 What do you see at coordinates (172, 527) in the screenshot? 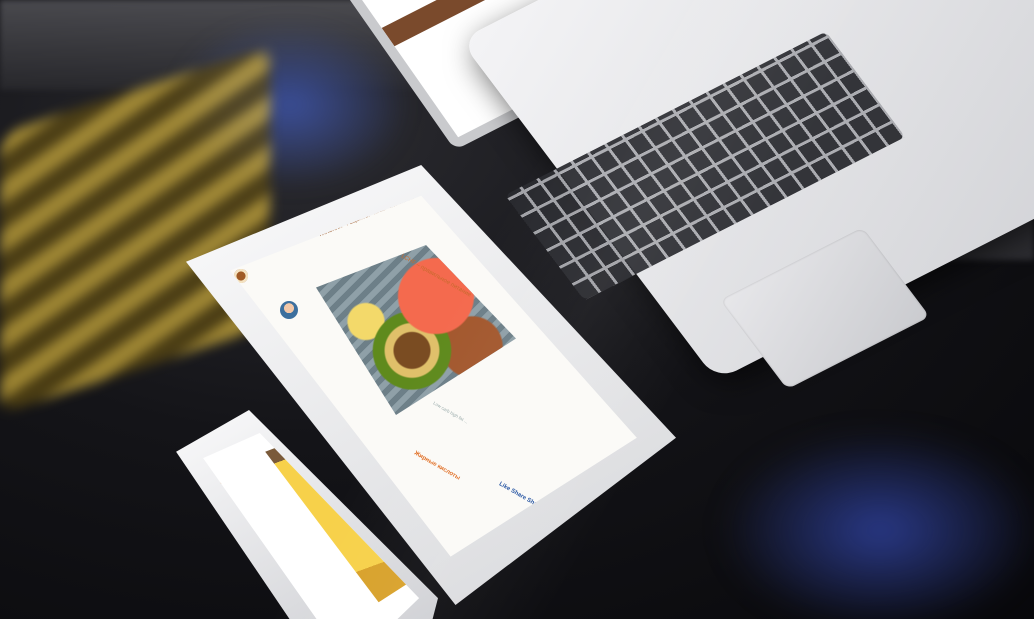
I see `phone-menu-item: Видео` at bounding box center [172, 527].